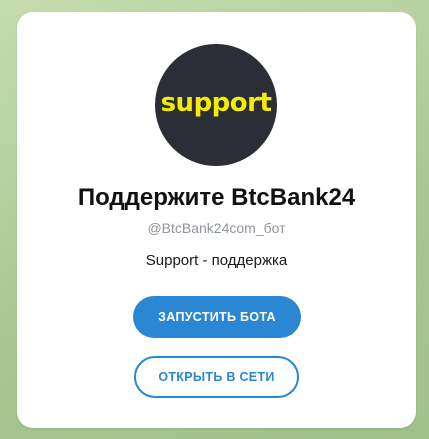 Image resolution: width=429 pixels, height=439 pixels. What do you see at coordinates (216, 260) in the screenshot?
I see `bot-description: Support - поддержка` at bounding box center [216, 260].